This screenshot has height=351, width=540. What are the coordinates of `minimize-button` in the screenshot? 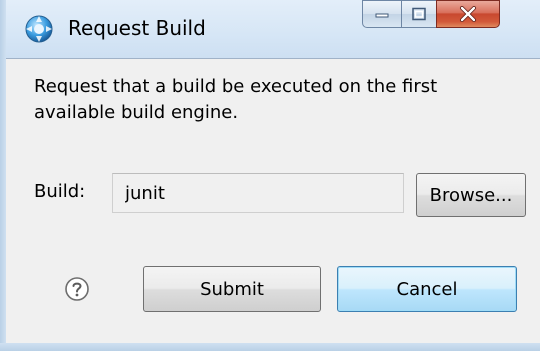 It's located at (382, 14).